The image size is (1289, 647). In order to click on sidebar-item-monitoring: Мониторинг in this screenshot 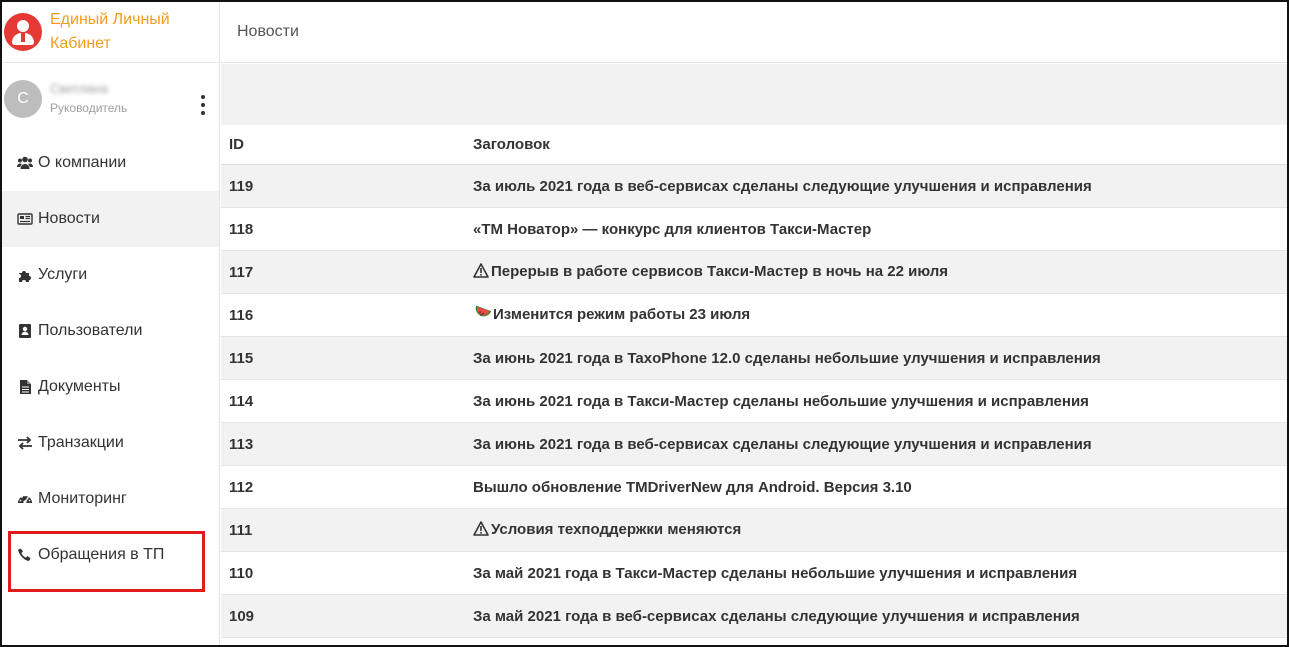, I will do `click(110, 499)`.